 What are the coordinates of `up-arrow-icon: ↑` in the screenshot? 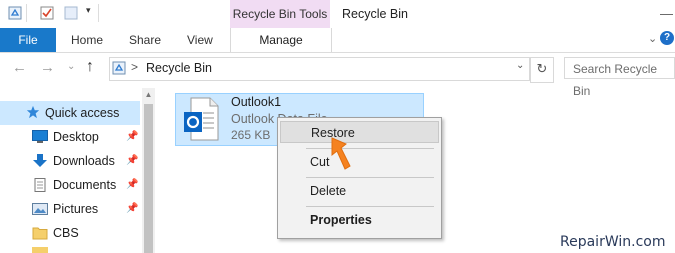 It's located at (90, 67).